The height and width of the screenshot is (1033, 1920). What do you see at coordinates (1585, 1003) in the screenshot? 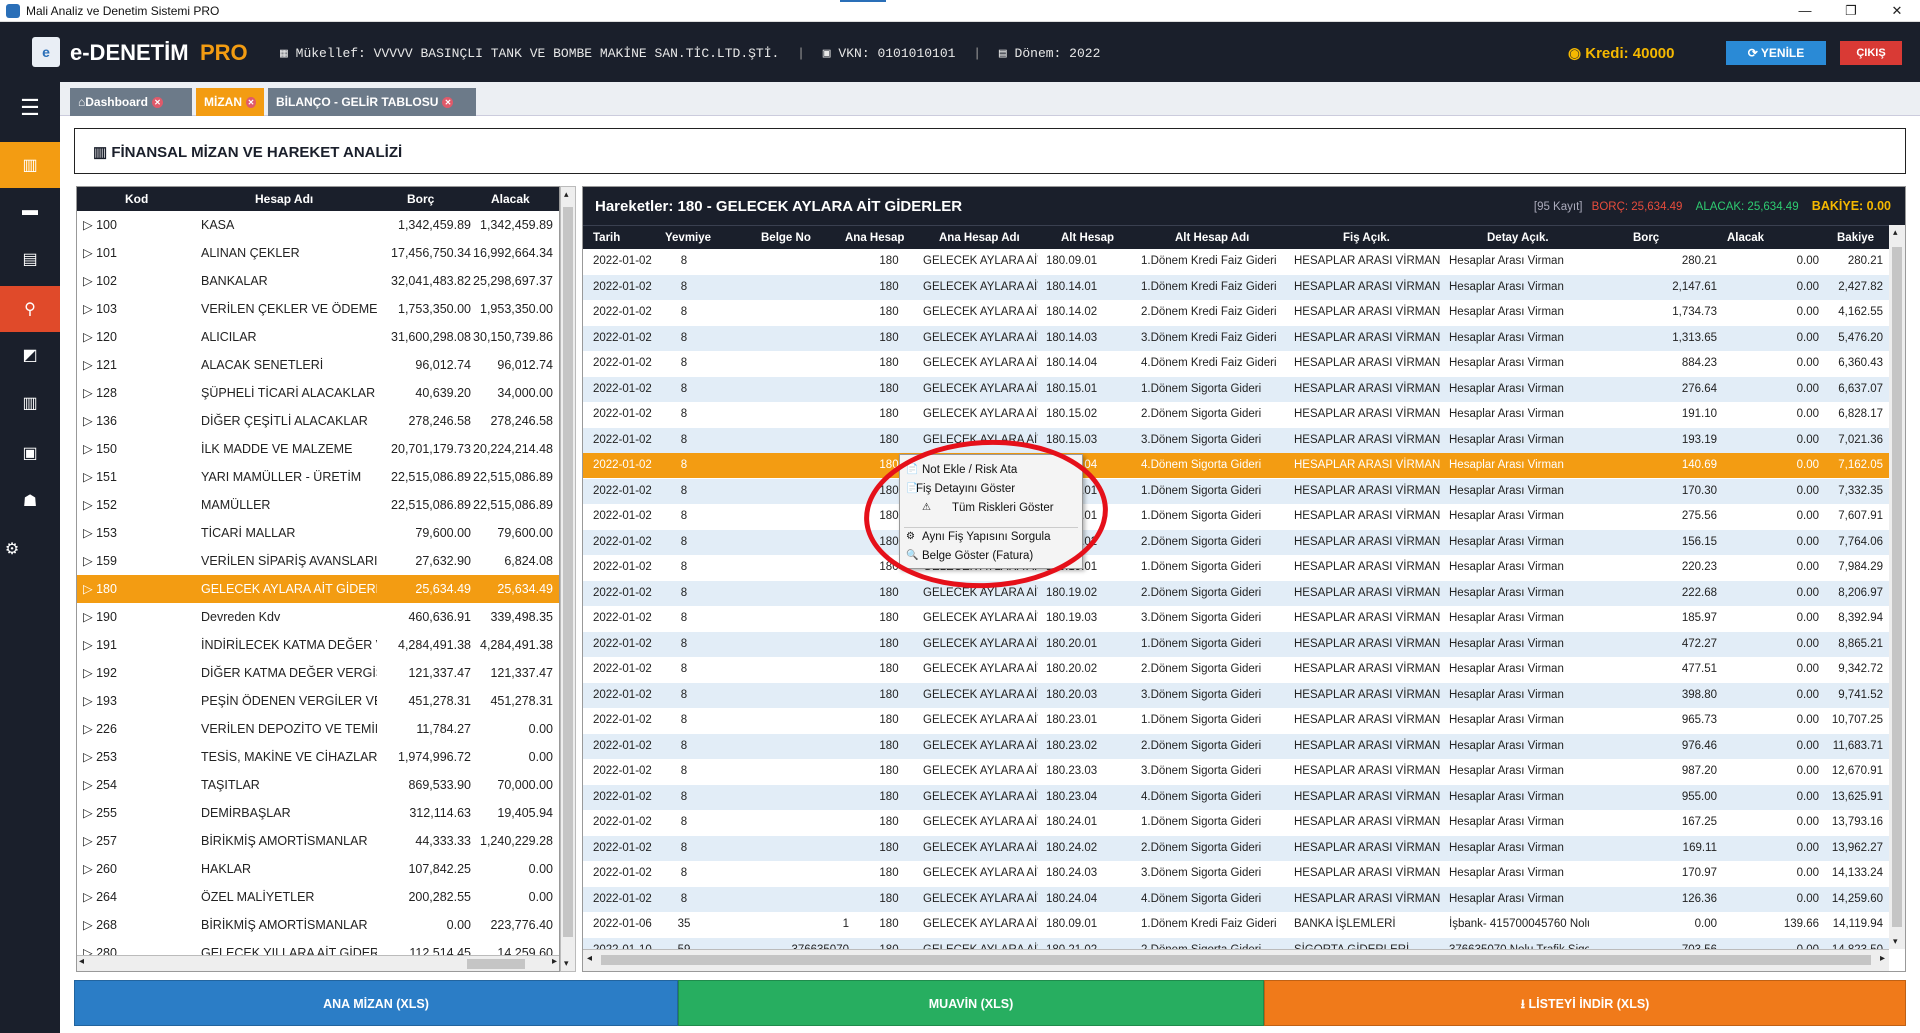
I see `listeyi-indir-button: ⭳ LİSTEYİ İNDİR (XLS)` at bounding box center [1585, 1003].